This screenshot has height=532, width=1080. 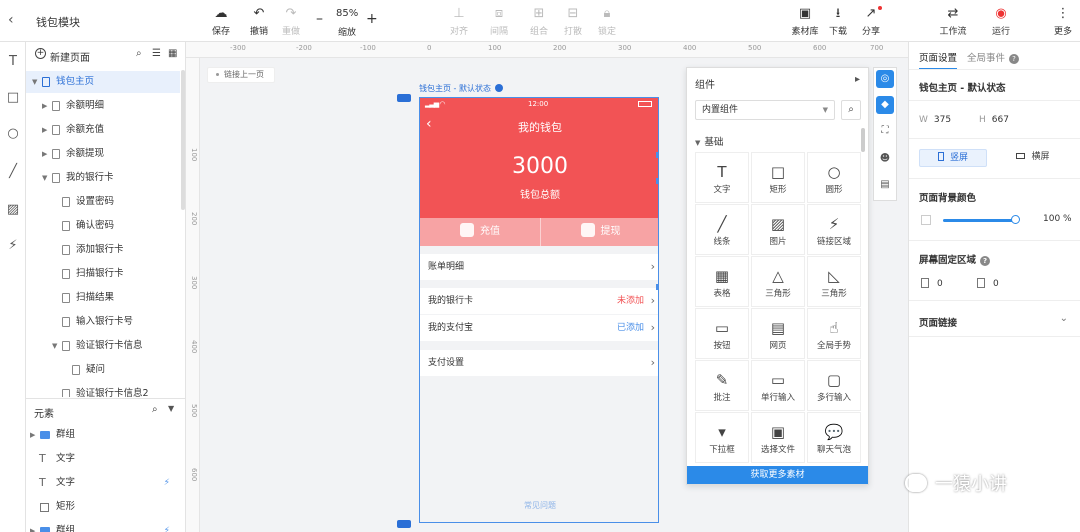 I want to click on width-field: W 375, so click(x=935, y=120).